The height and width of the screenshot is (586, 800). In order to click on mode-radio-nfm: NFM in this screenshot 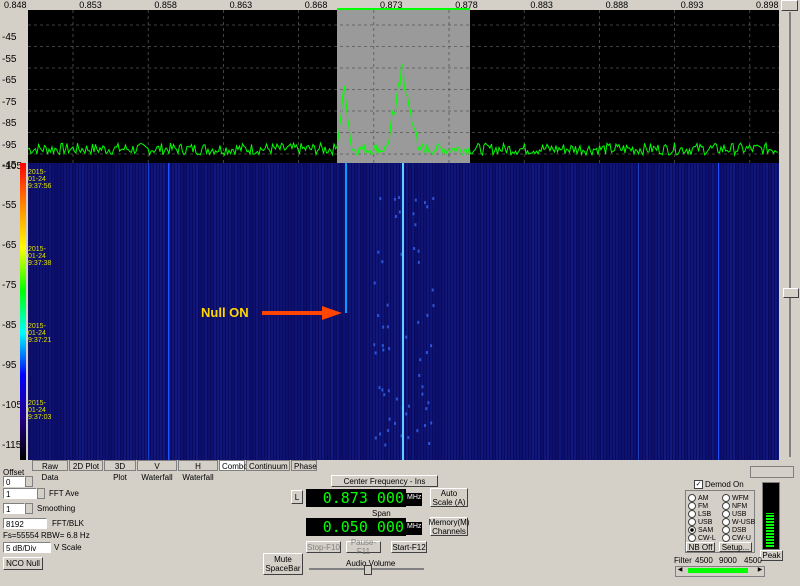, I will do `click(734, 506)`.